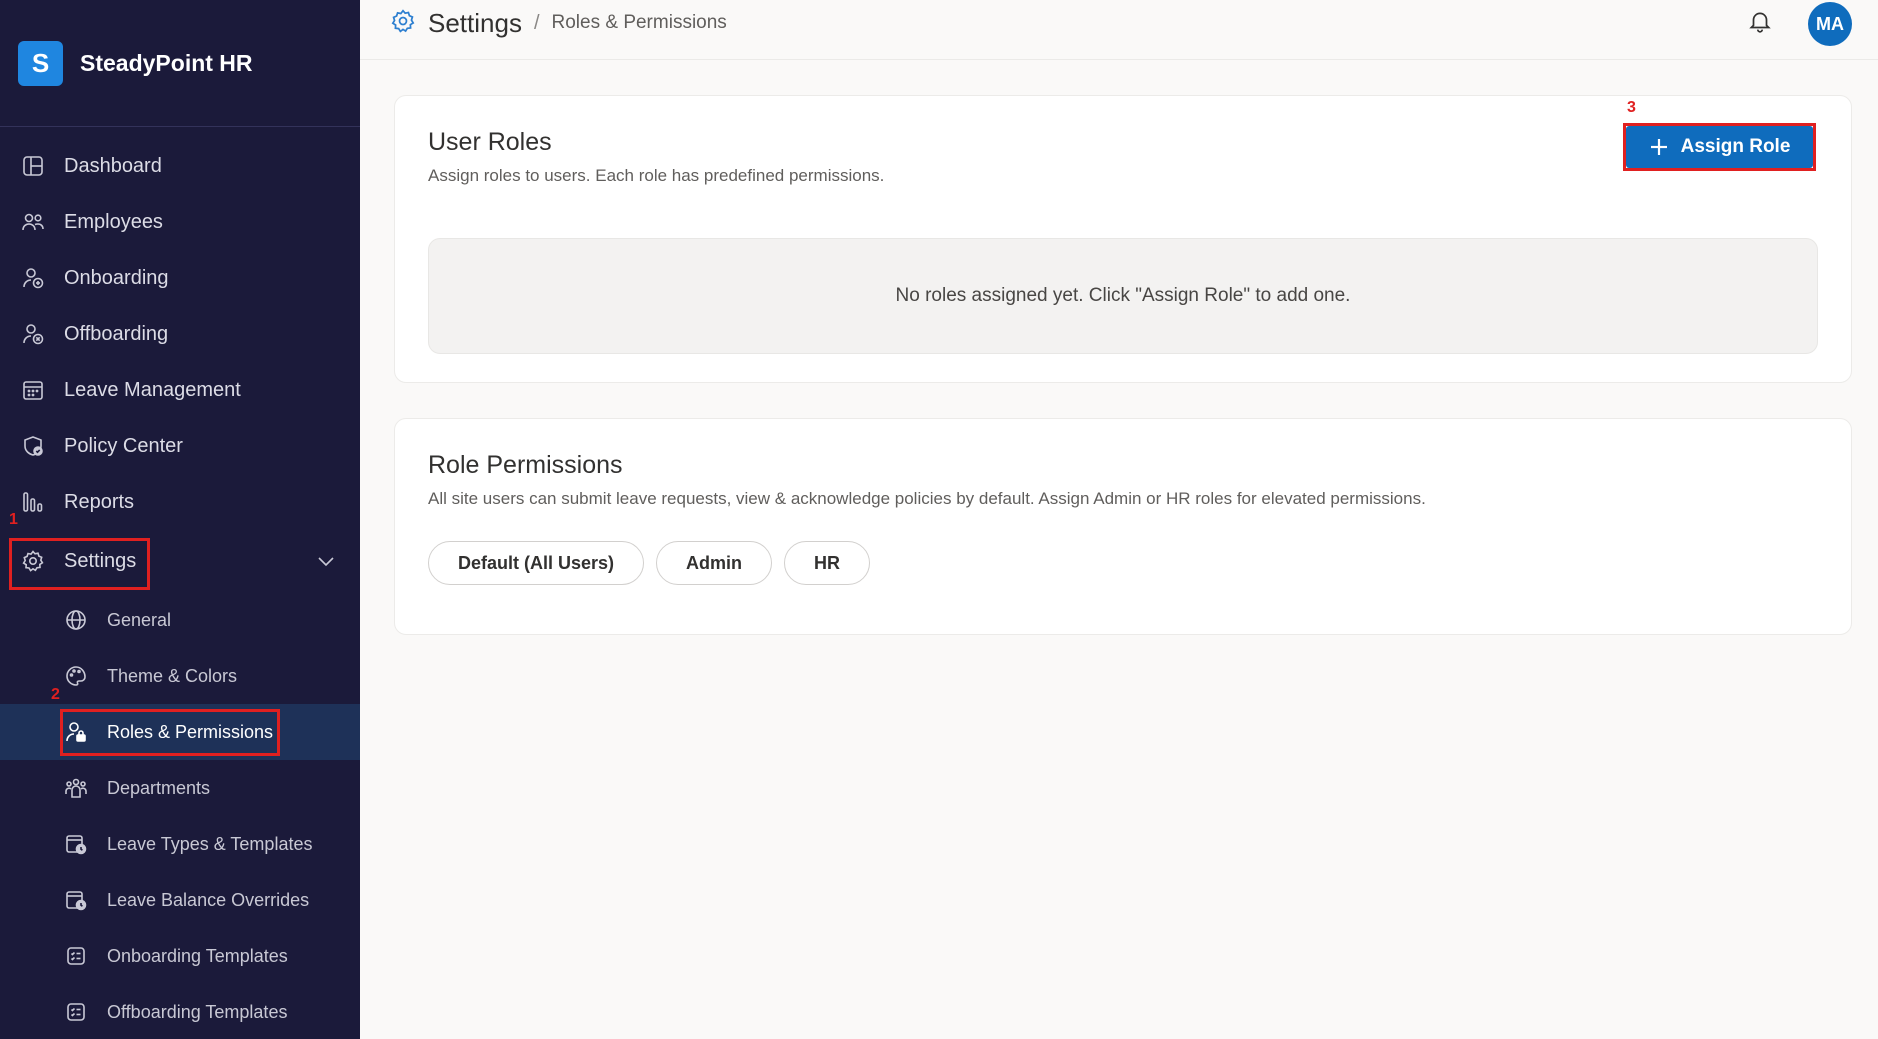 The height and width of the screenshot is (1039, 1878). Describe the element at coordinates (1119, 30) in the screenshot. I see `top-bar: Settings / Roles & Permissions MA` at that location.